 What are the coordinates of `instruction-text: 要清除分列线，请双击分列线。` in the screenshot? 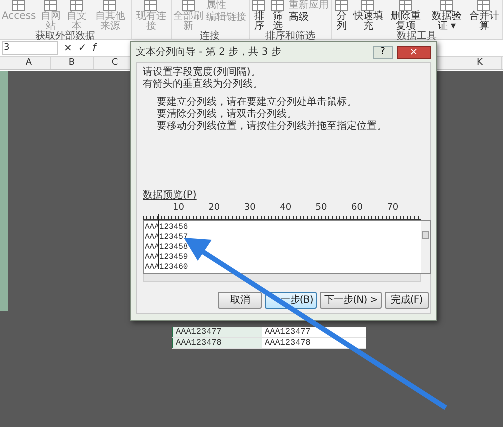 It's located at (227, 114).